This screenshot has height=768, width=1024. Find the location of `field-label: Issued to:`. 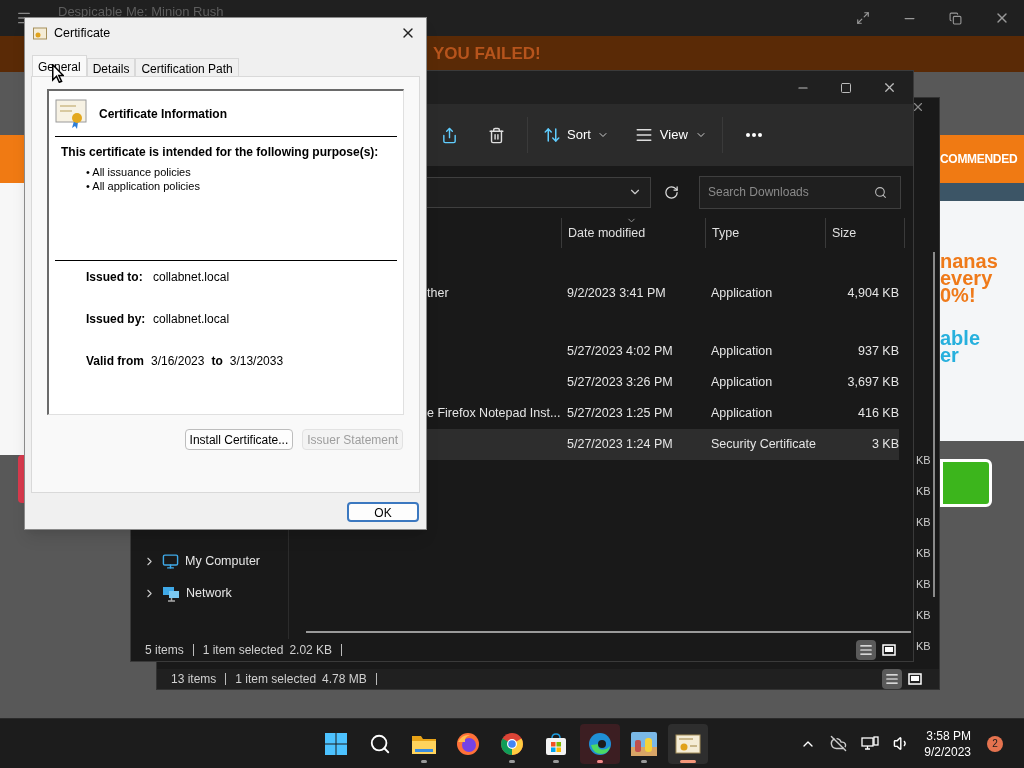

field-label: Issued to: is located at coordinates (115, 277).